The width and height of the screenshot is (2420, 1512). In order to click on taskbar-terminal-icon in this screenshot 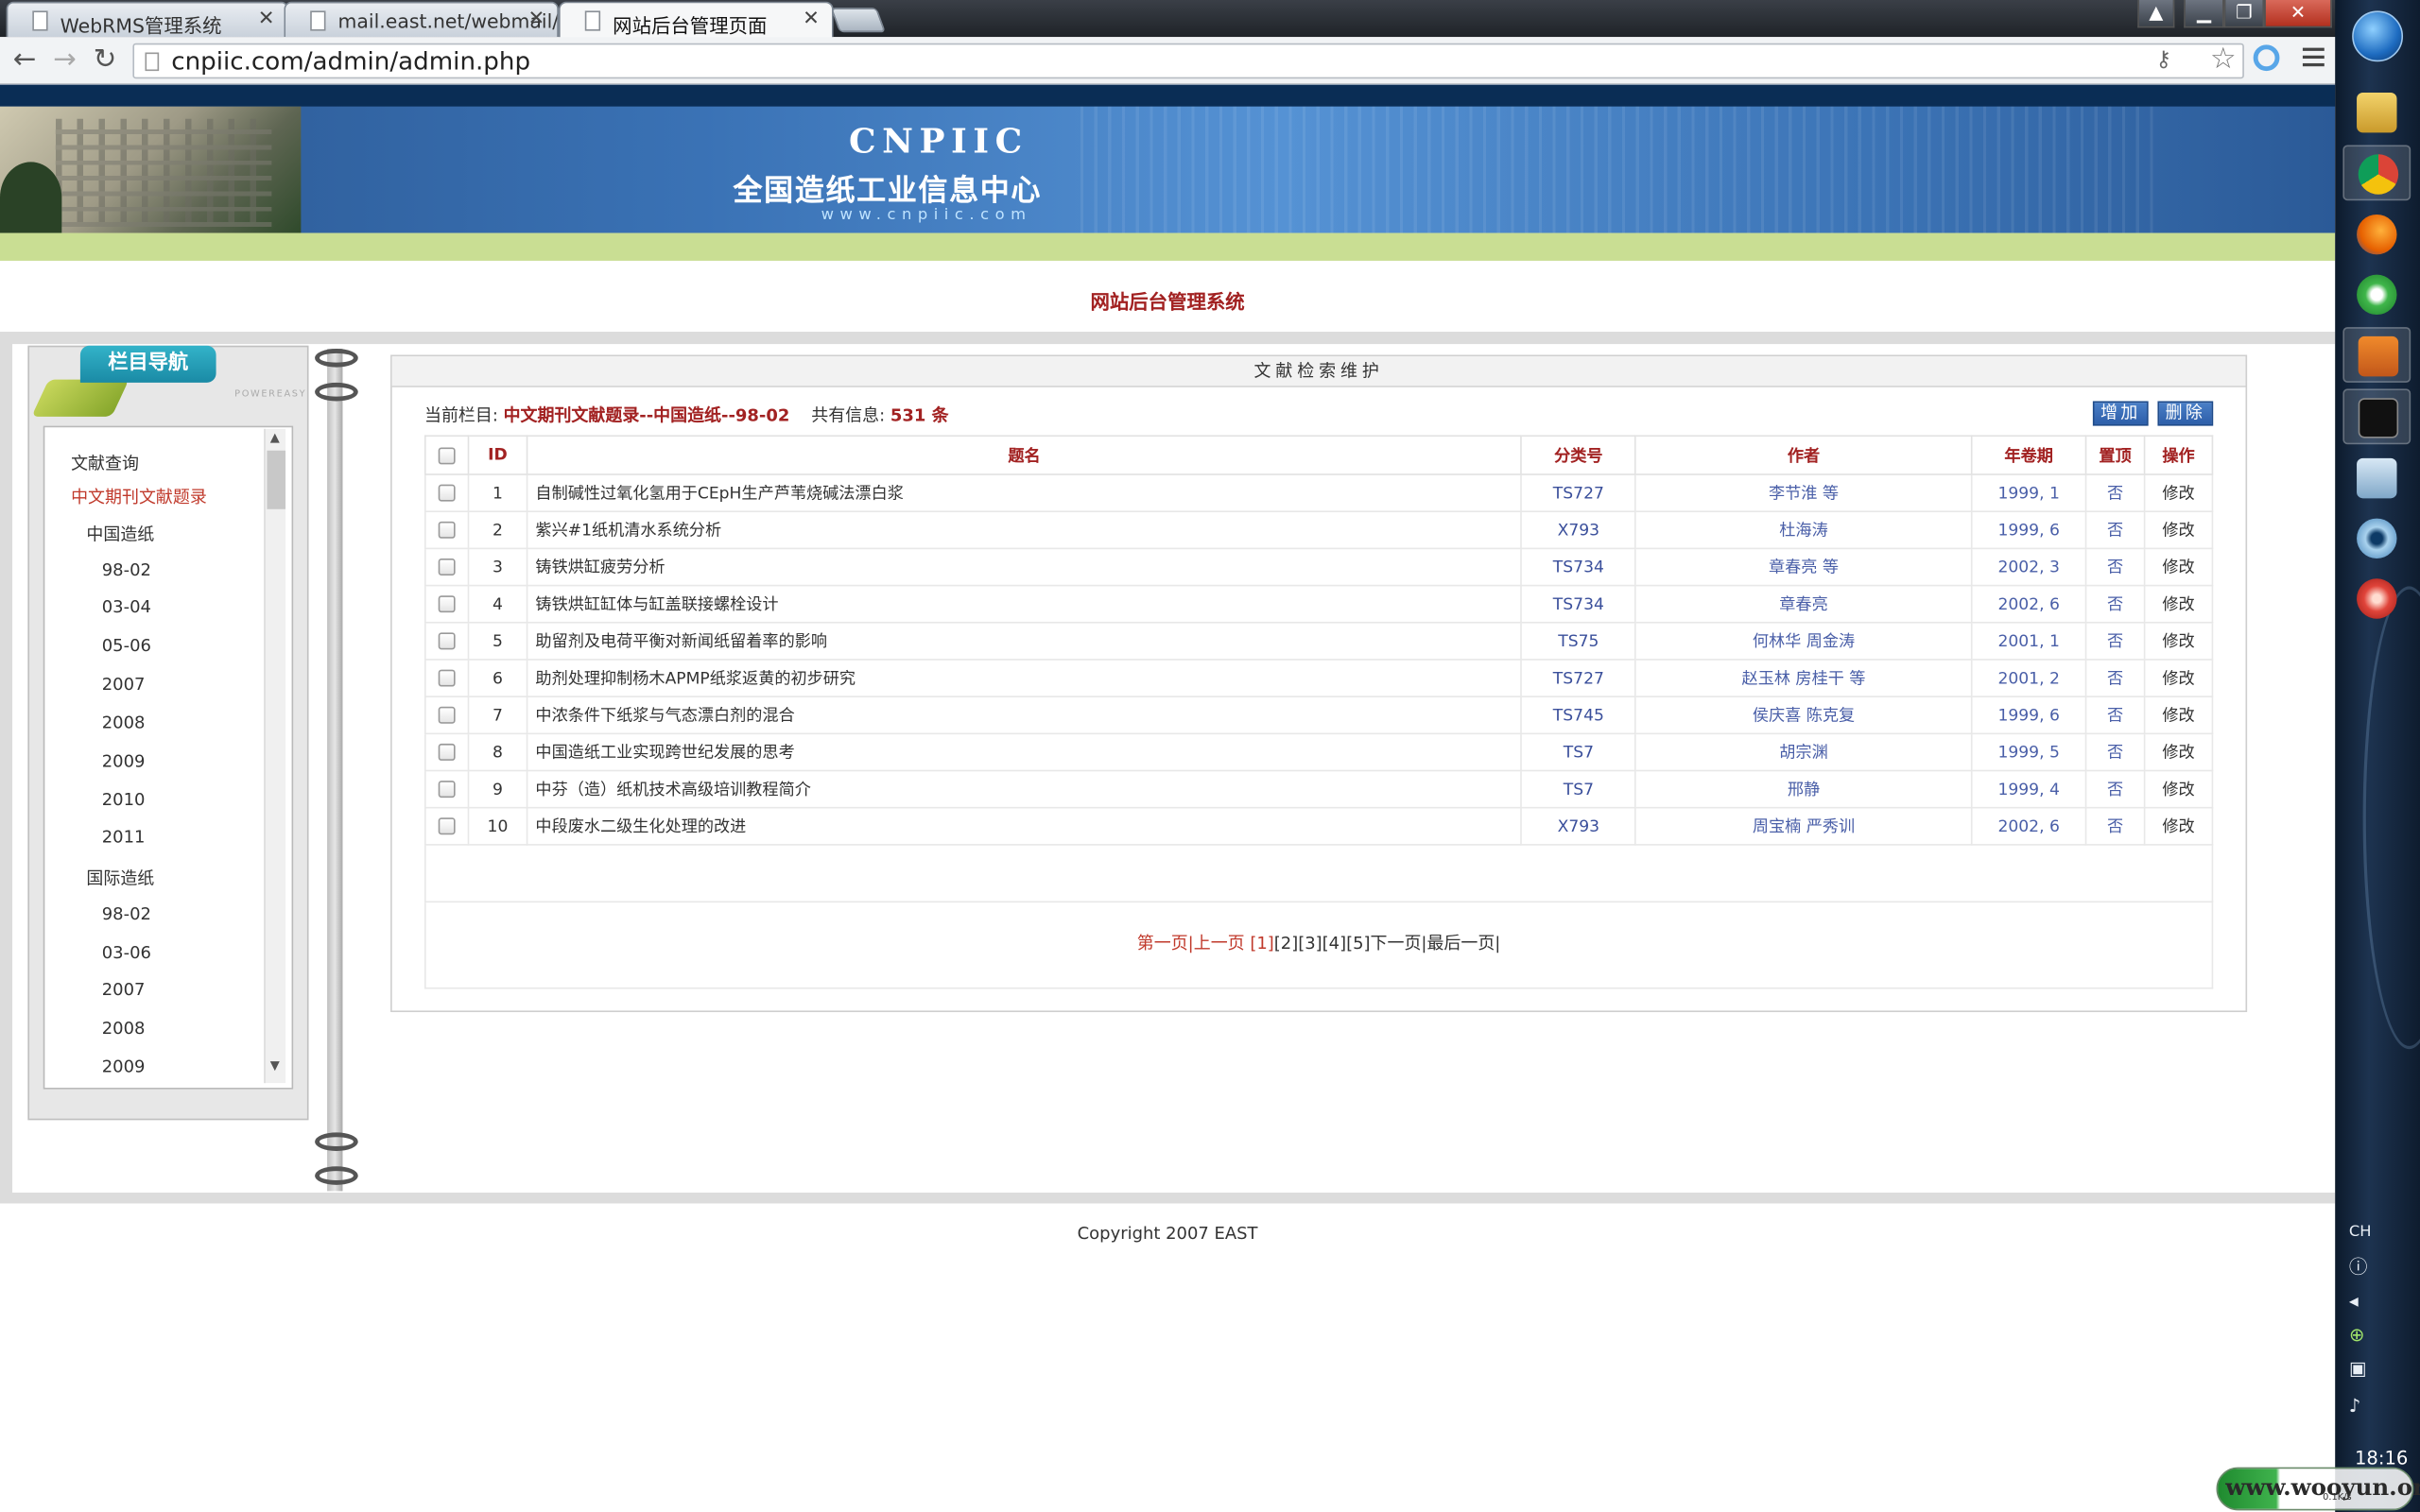, I will do `click(2376, 416)`.